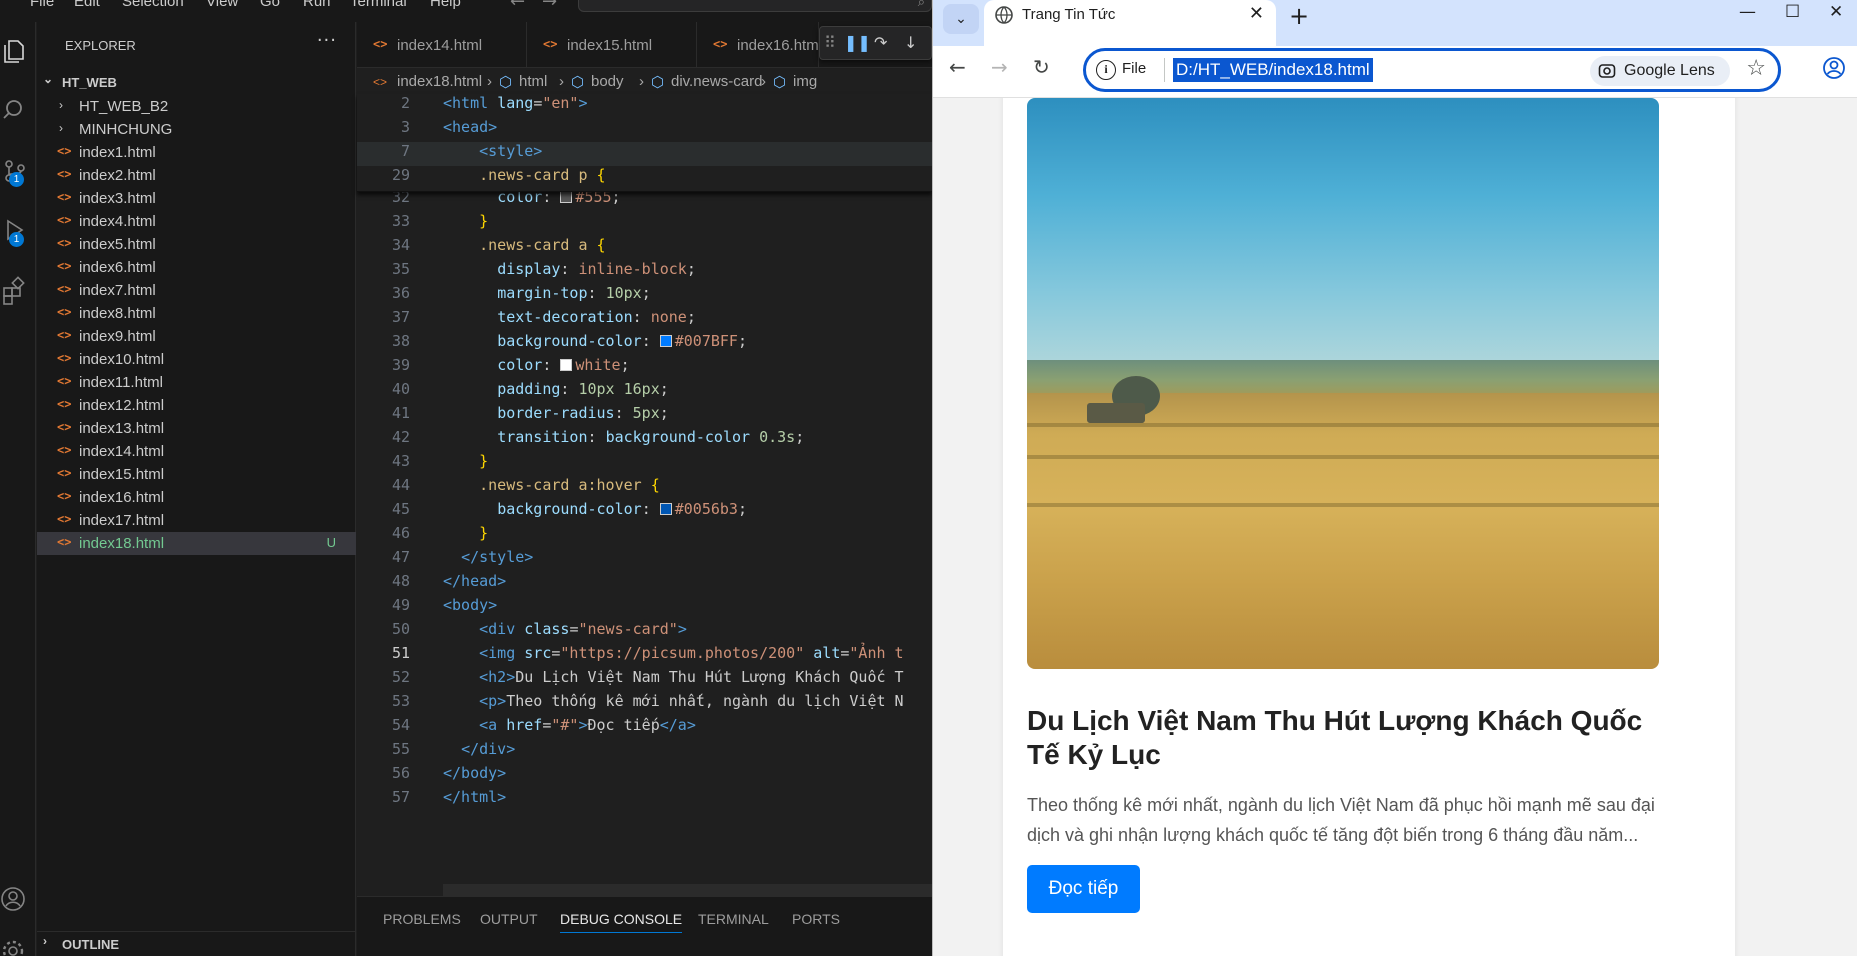  I want to click on menu-view: View, so click(222, 5).